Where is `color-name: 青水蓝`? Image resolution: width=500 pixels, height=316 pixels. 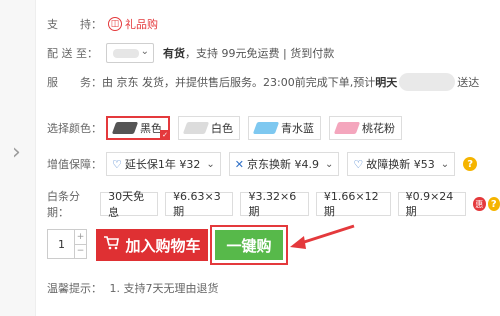
color-name: 青水蓝 is located at coordinates (297, 128).